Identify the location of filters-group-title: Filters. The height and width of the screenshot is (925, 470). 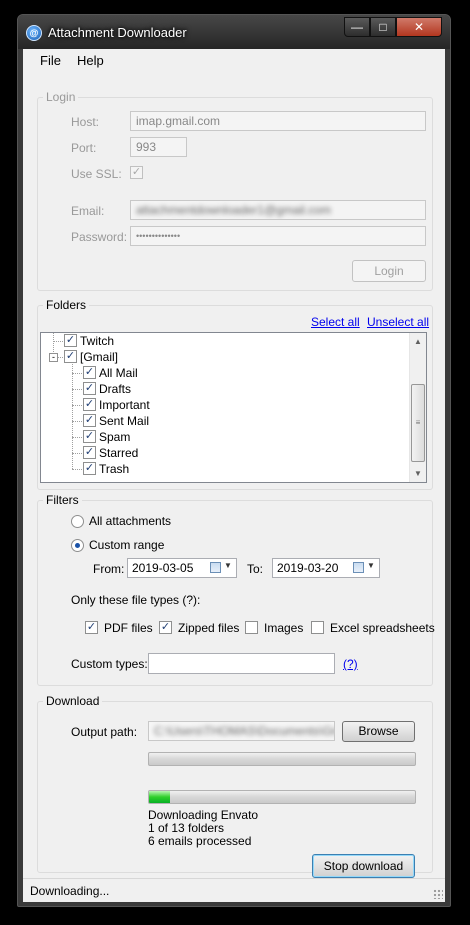
(62, 500).